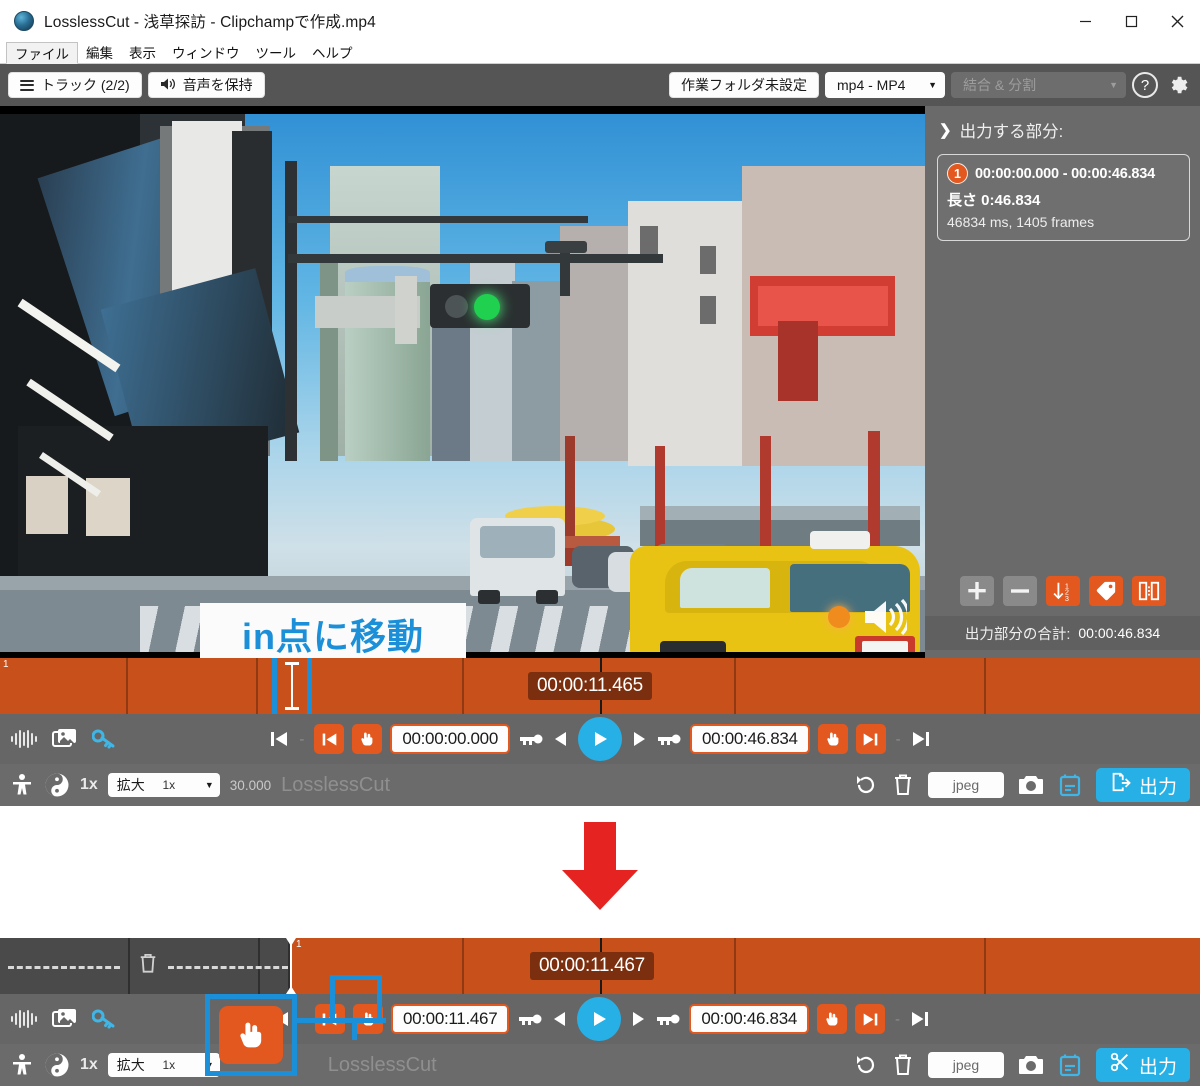  Describe the element at coordinates (531, 739) in the screenshot. I see `key-in-icon` at that location.